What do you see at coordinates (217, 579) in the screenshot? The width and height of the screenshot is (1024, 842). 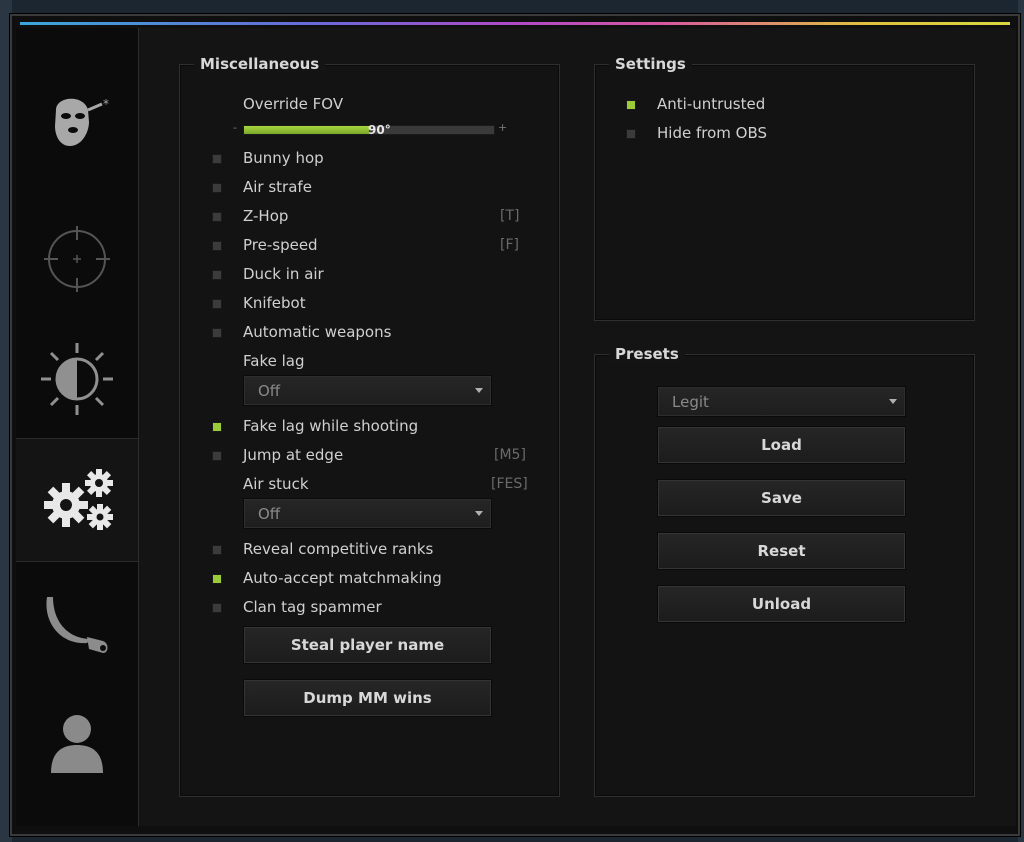 I see `auto-accept-checkbox` at bounding box center [217, 579].